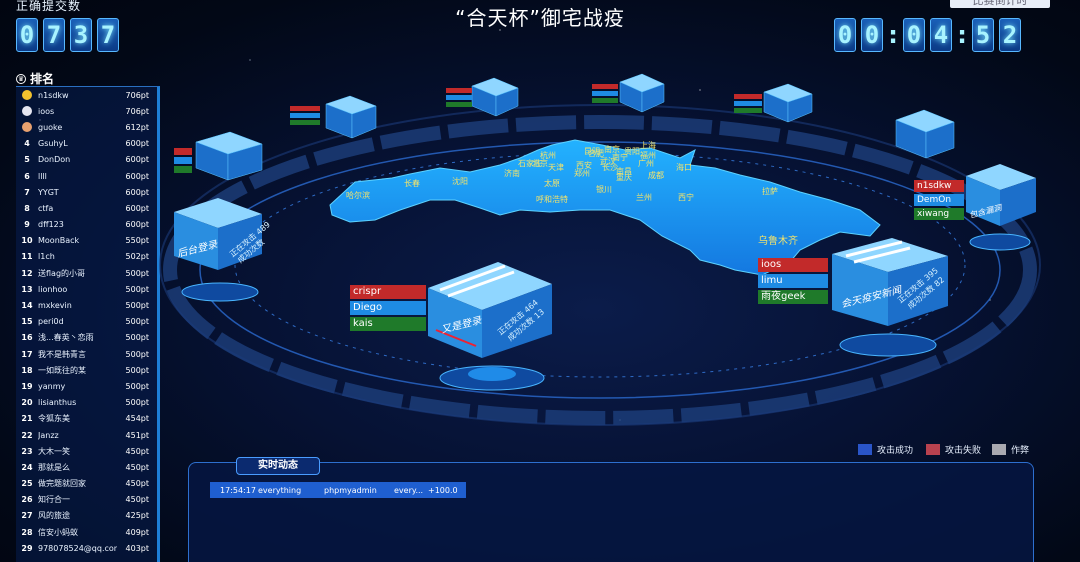 This screenshot has width=1080, height=562. Describe the element at coordinates (939, 214) in the screenshot. I see `team-tag: xiwang` at that location.